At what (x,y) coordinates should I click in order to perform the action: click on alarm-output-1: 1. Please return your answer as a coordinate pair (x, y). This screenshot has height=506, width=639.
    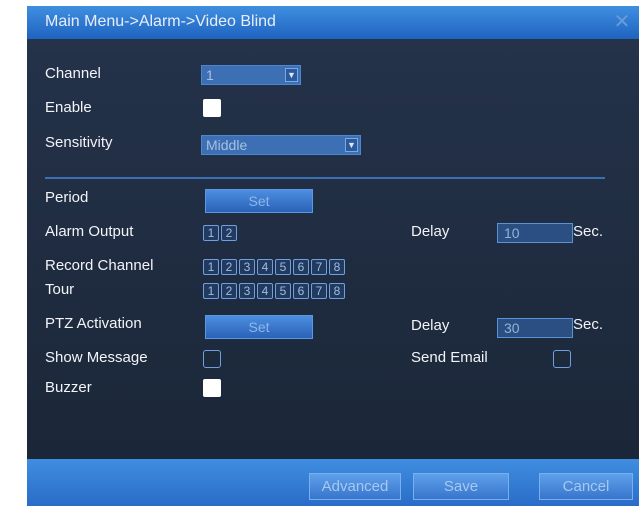
    Looking at the image, I should click on (211, 233).